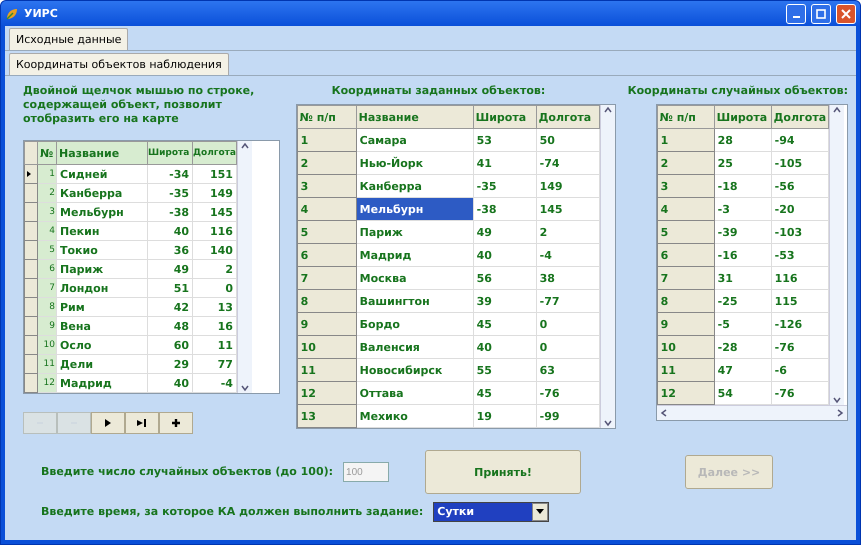  What do you see at coordinates (415, 301) in the screenshot?
I see `table-cell: Вашингтон` at bounding box center [415, 301].